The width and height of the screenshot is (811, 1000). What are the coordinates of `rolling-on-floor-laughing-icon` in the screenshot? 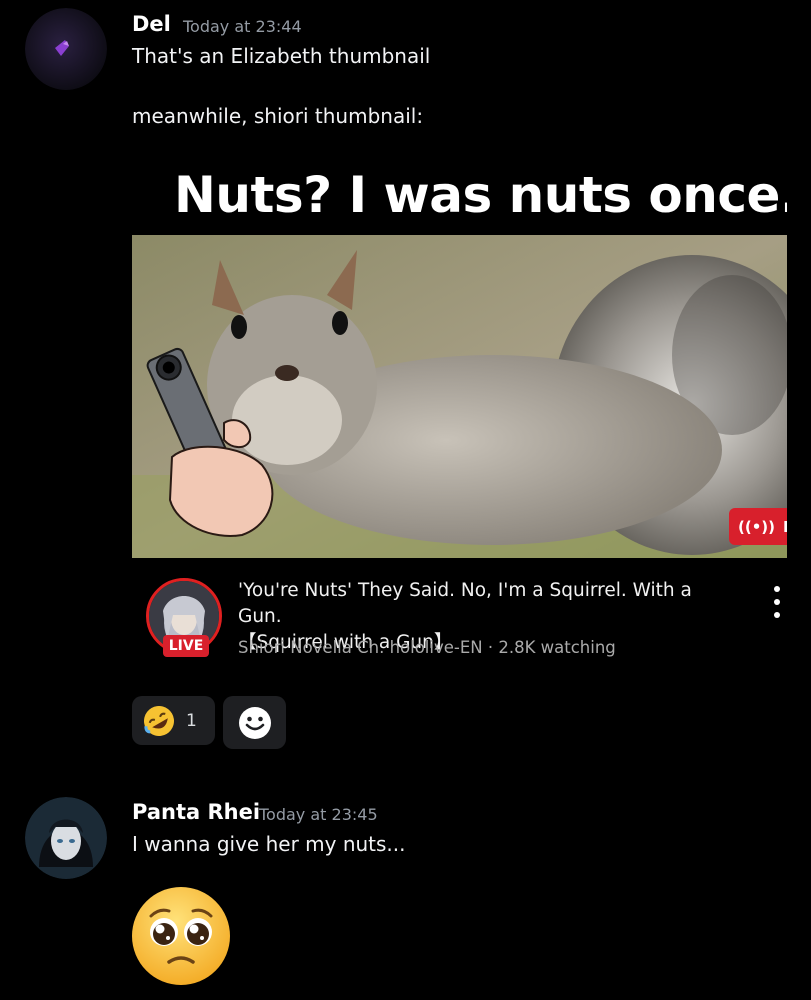 It's located at (159, 720).